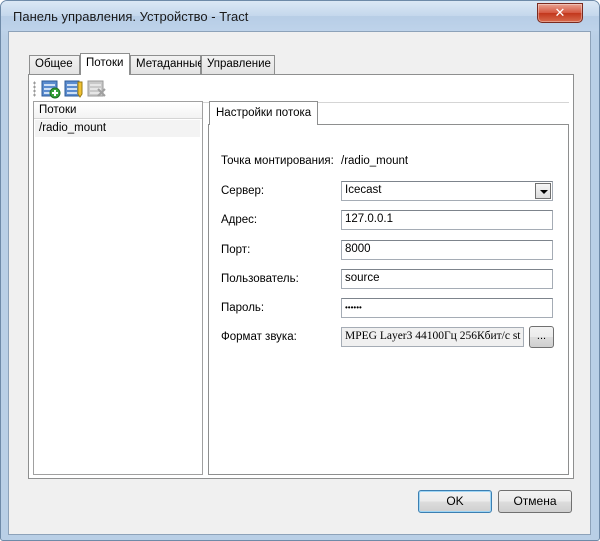  What do you see at coordinates (54, 64) in the screenshot?
I see `tab-general: Общее` at bounding box center [54, 64].